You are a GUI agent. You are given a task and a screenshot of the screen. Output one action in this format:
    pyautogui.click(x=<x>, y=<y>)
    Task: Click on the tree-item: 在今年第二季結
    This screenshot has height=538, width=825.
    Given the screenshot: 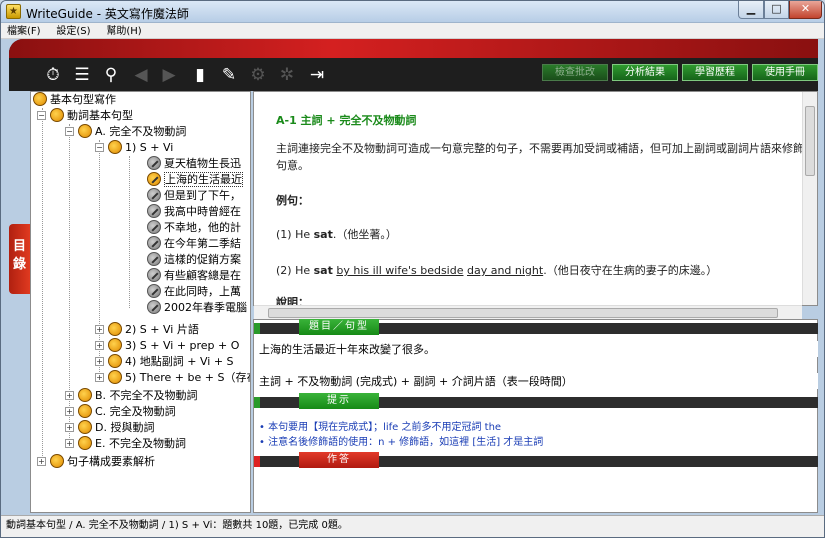 What is the action you would take?
    pyautogui.click(x=194, y=244)
    